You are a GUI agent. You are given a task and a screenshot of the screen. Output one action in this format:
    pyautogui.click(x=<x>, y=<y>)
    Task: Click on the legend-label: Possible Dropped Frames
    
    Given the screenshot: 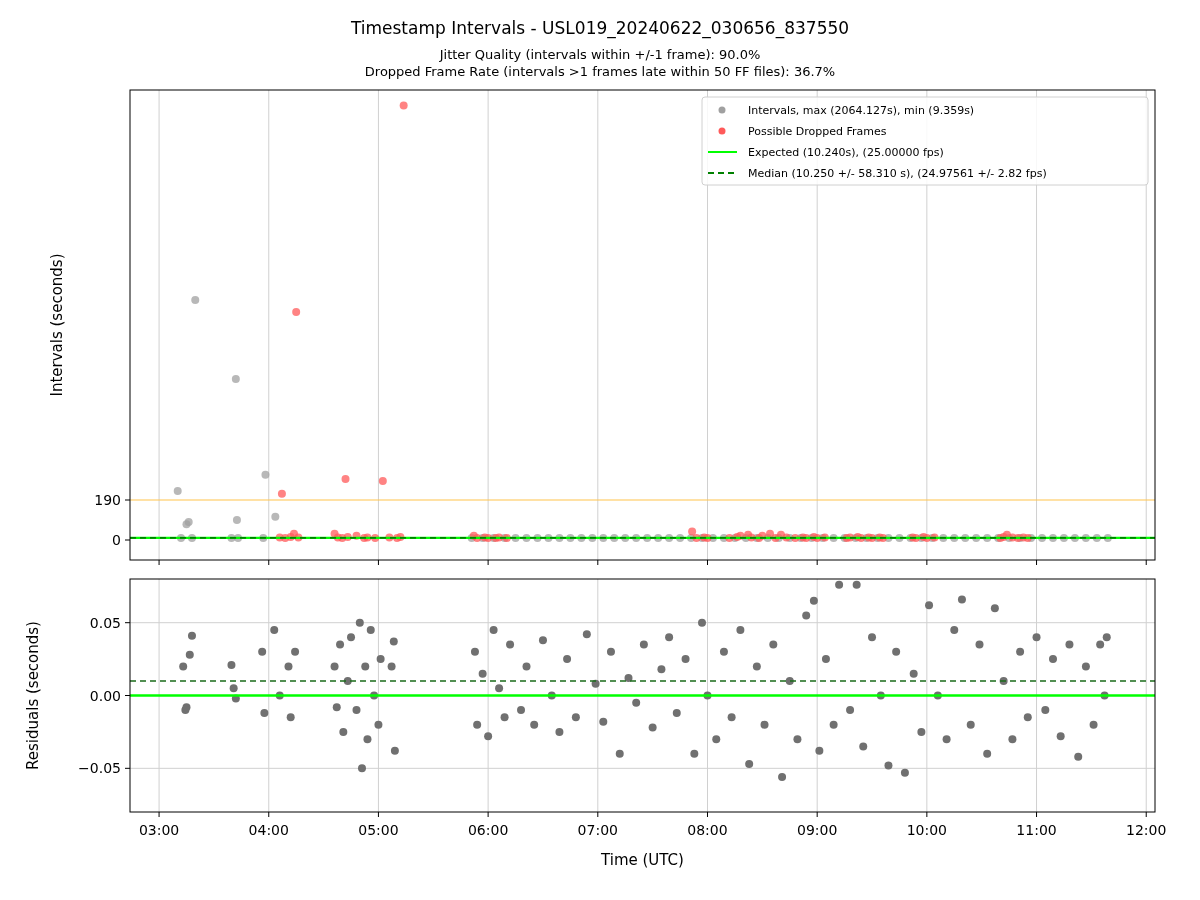 What is the action you would take?
    pyautogui.click(x=817, y=131)
    